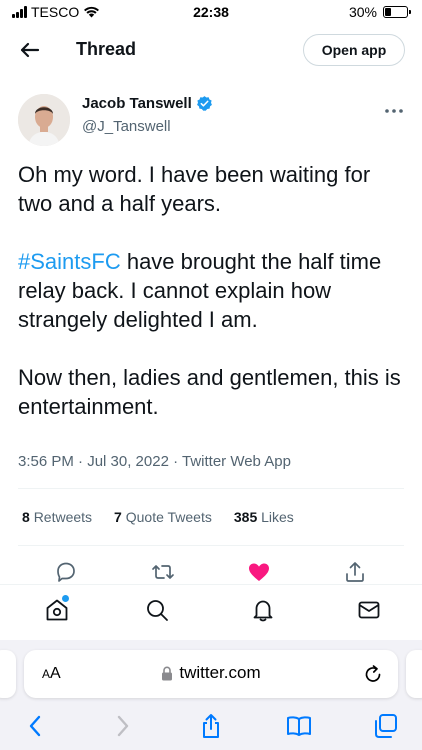  Describe the element at coordinates (245, 517) in the screenshot. I see `likes-count: 385` at that location.